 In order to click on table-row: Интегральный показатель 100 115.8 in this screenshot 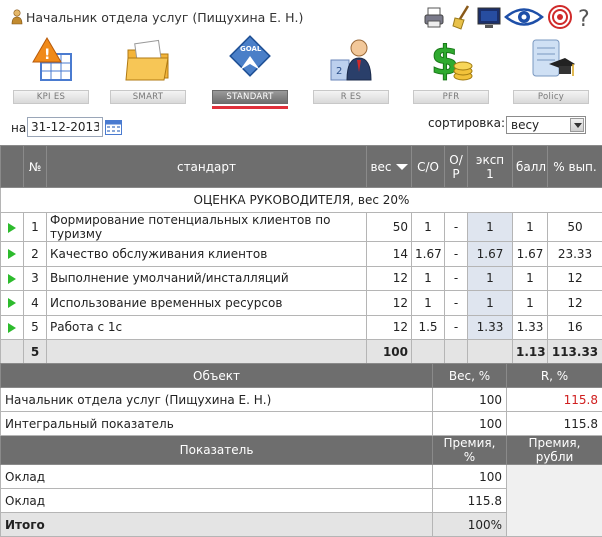, I will do `click(301, 424)`.